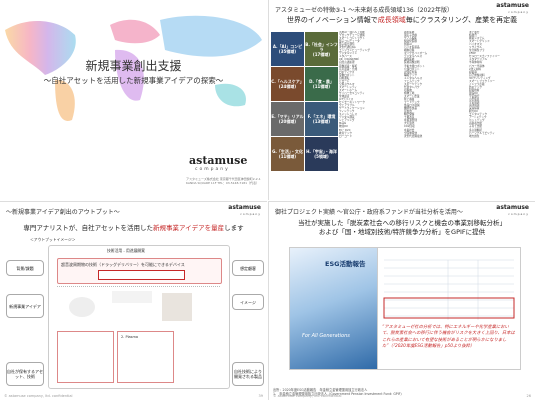 This screenshot has height=400, width=535. I want to click on slide-heading: 専門アナリストが、自社アセットを活用した新規事業アイデアを量産します, so click(133, 227).